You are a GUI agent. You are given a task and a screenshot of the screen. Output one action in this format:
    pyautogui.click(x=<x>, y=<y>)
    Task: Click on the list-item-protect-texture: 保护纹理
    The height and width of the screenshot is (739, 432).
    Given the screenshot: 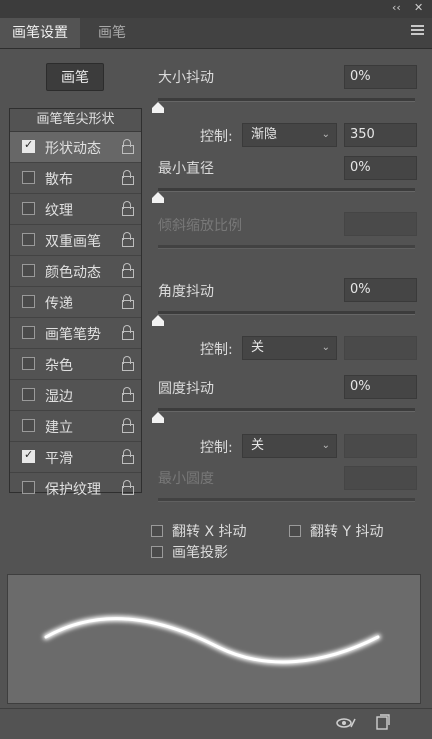 What is the action you would take?
    pyautogui.click(x=75, y=488)
    